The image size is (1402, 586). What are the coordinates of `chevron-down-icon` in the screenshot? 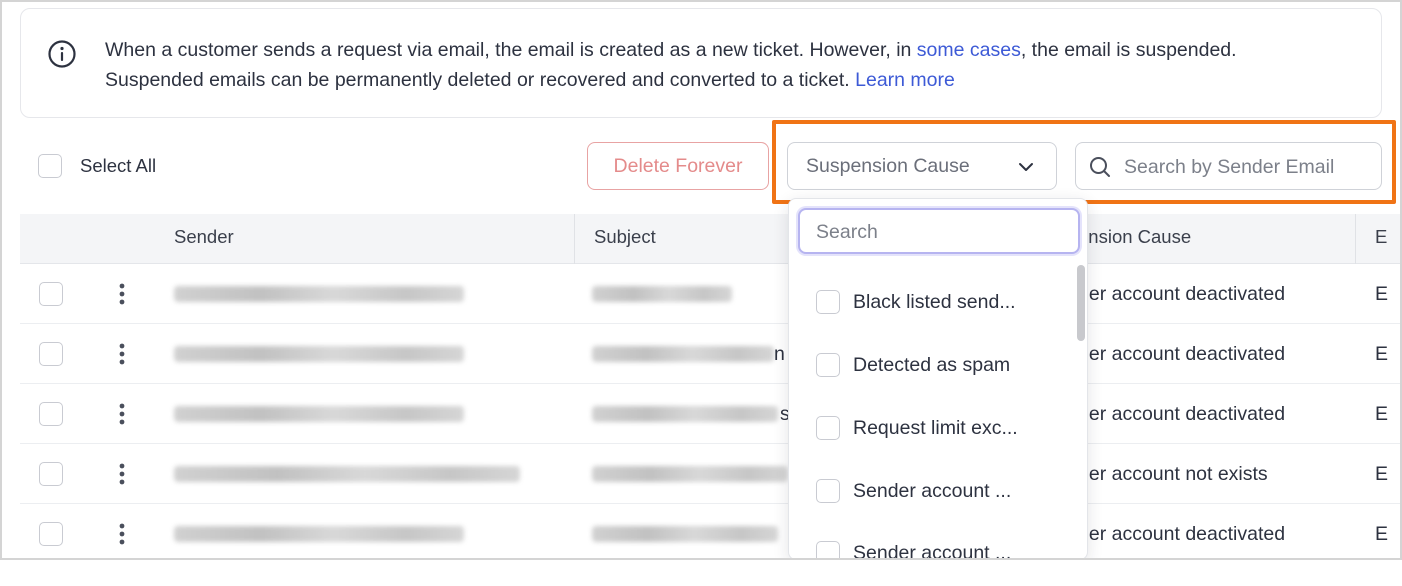 It's located at (1026, 167).